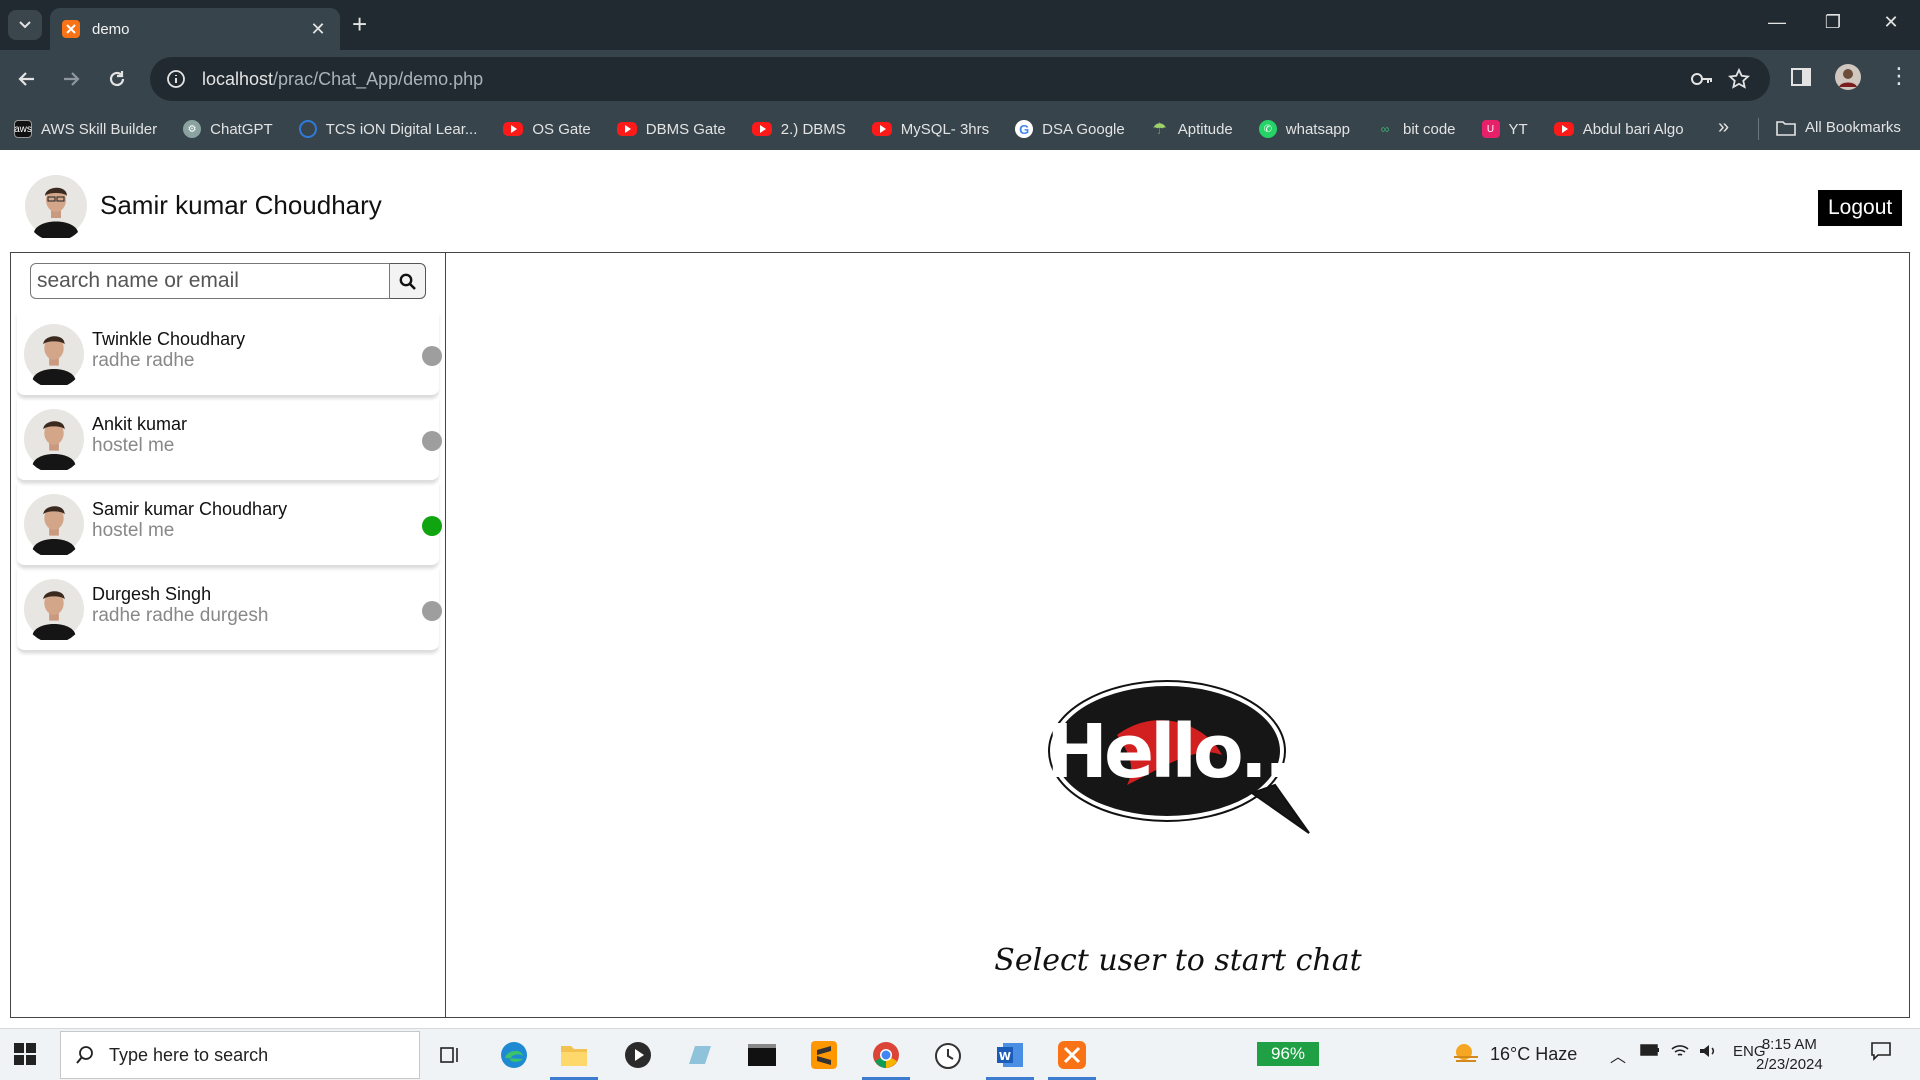  I want to click on whatsapp-icon: ✆, so click(1267, 129).